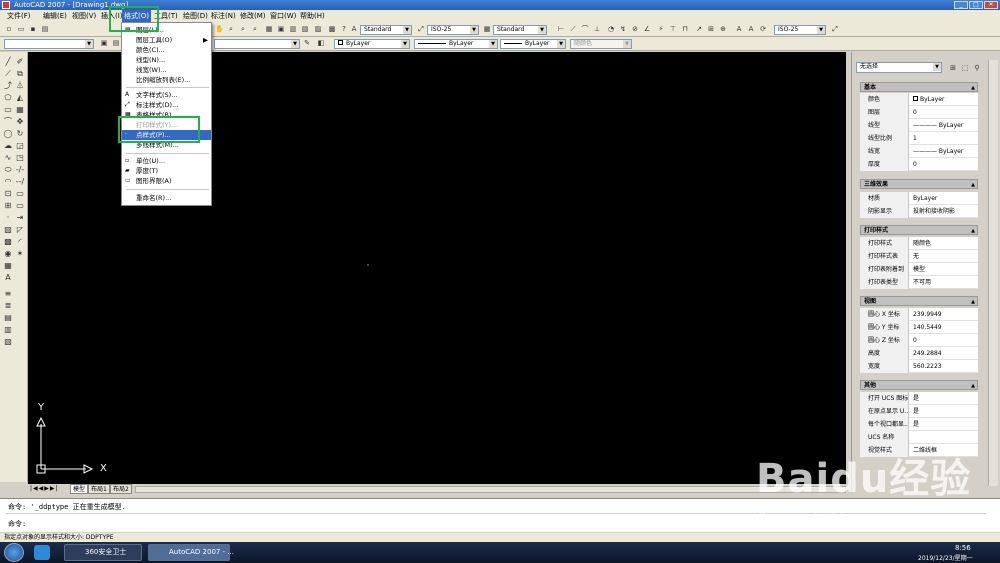  Describe the element at coordinates (597, 29) in the screenshot. I see `ordinate-icon: ⊥` at that location.